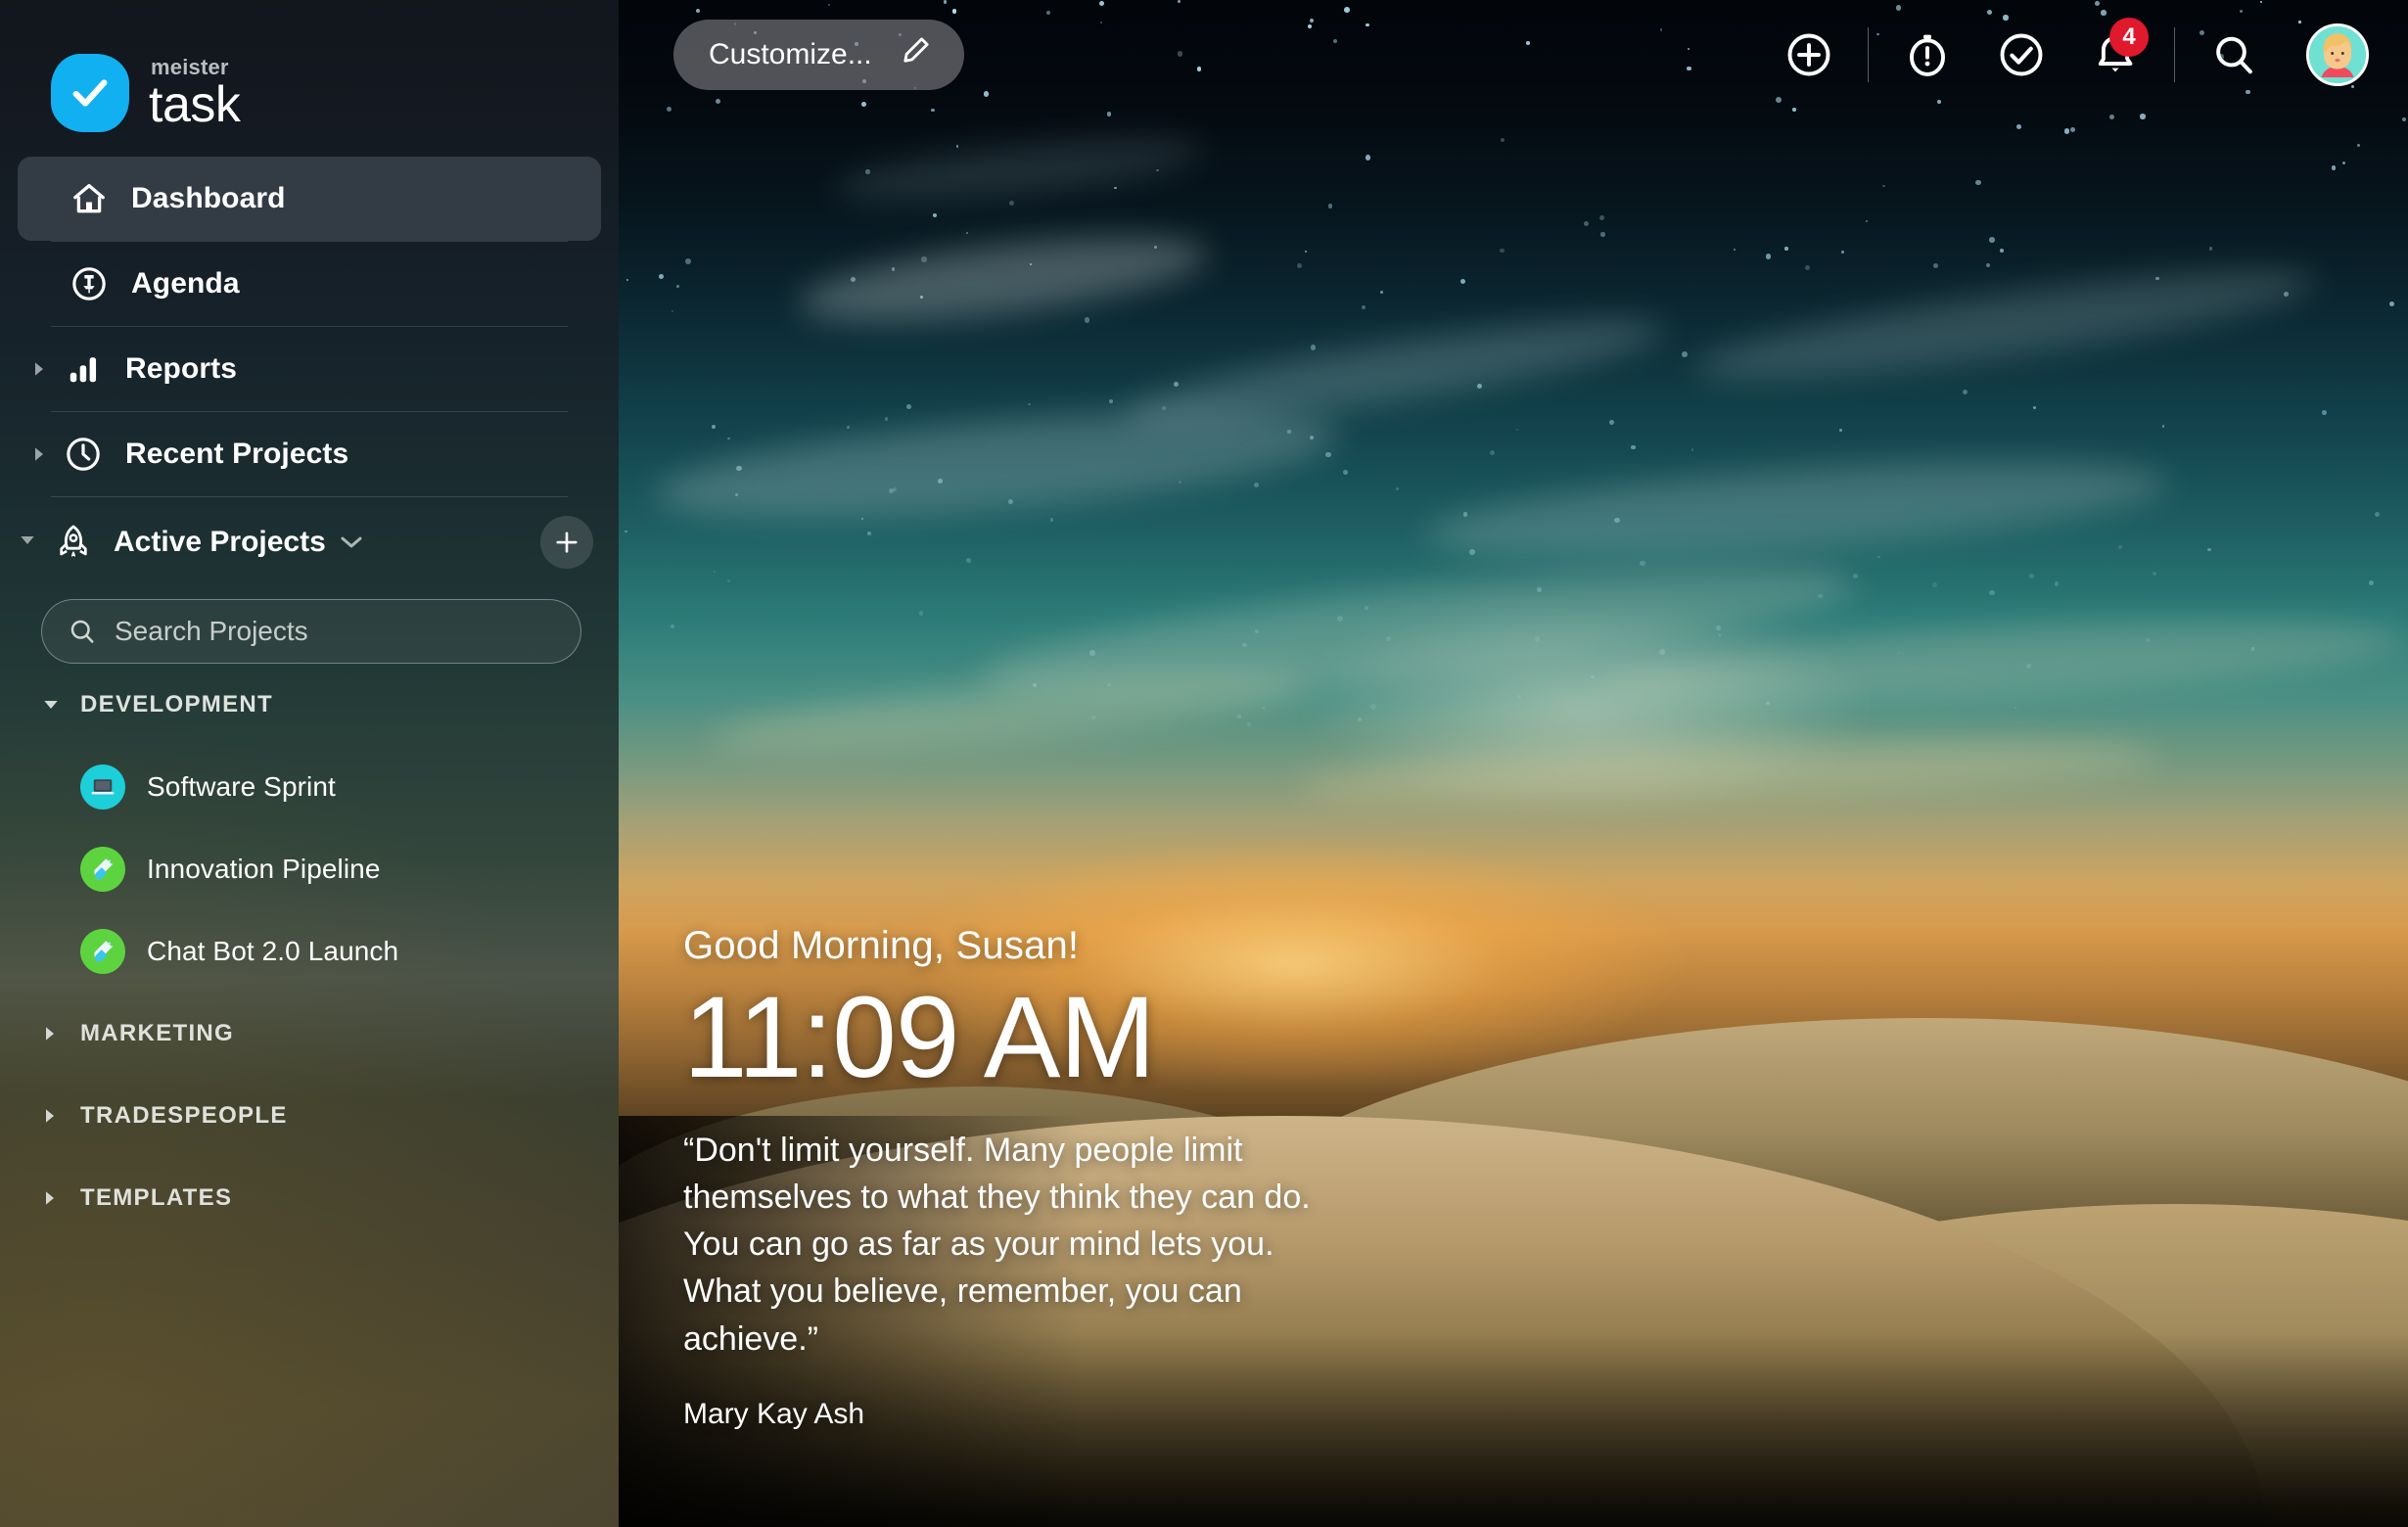  Describe the element at coordinates (241, 786) in the screenshot. I see `project-item-label: Software Sprint` at that location.